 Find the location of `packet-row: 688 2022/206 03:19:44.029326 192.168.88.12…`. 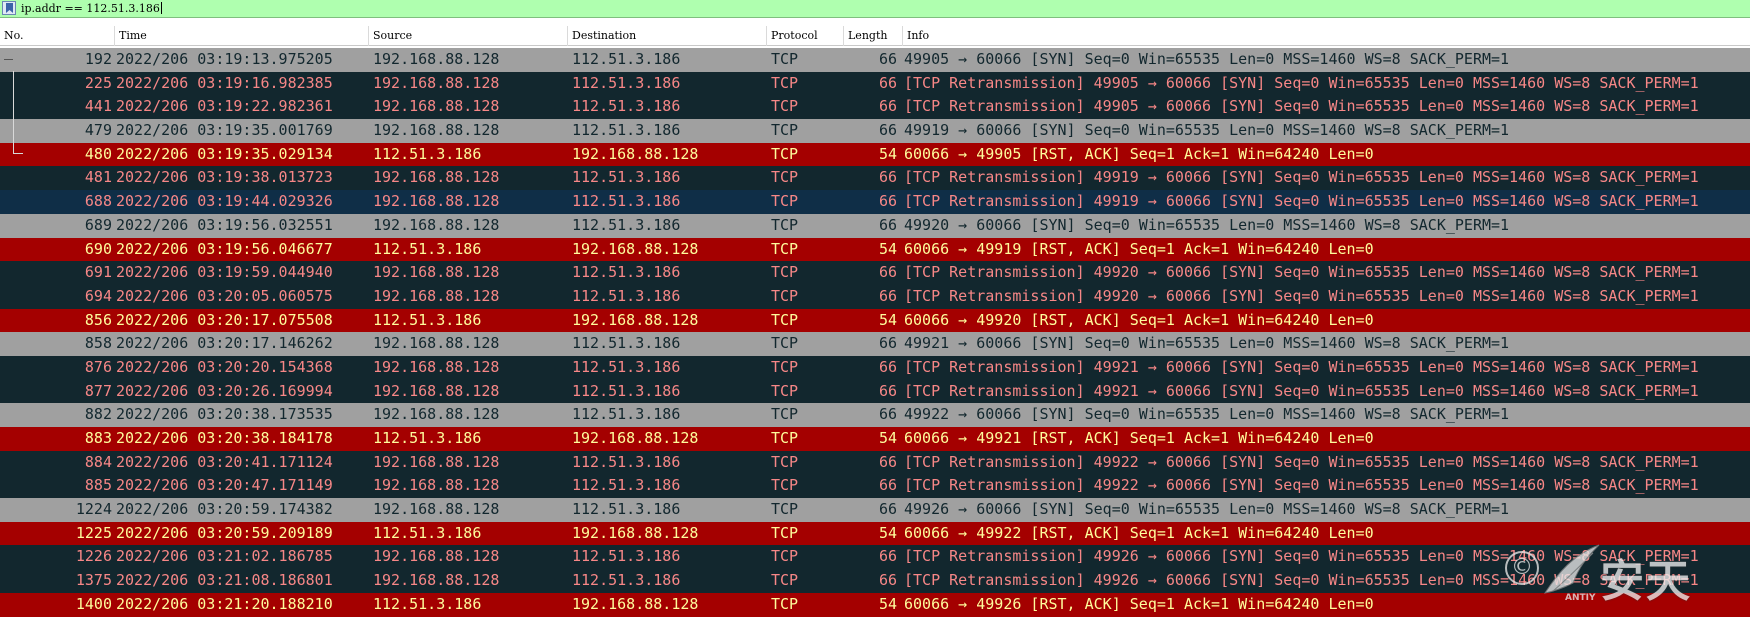

packet-row: 688 2022/206 03:19:44.029326 192.168.88.12… is located at coordinates (875, 202).